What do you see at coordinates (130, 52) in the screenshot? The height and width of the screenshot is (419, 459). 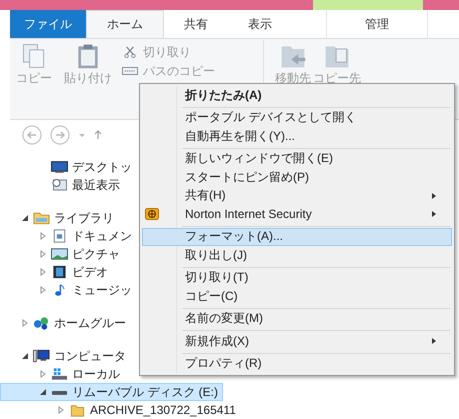 I see `scissors-icon` at bounding box center [130, 52].